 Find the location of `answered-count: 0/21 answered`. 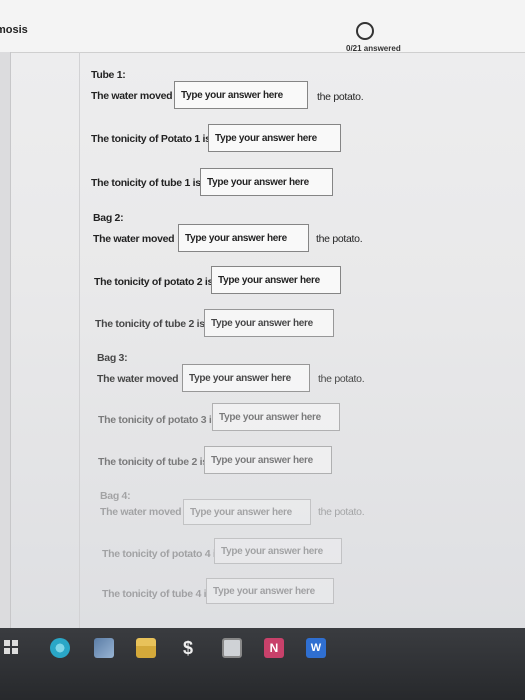

answered-count: 0/21 answered is located at coordinates (373, 48).